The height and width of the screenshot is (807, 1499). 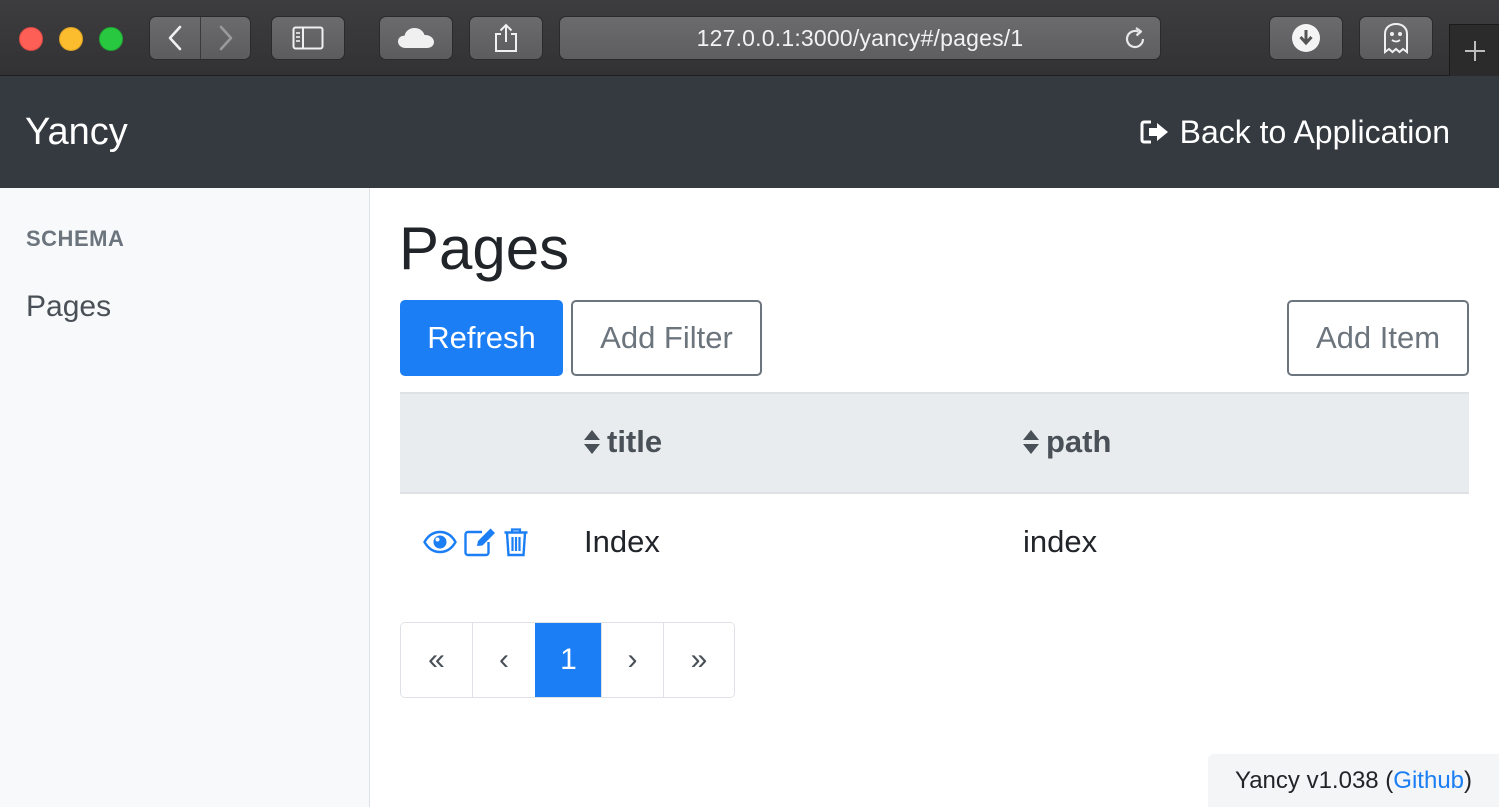 I want to click on brand-logo: Yancy, so click(x=76, y=132).